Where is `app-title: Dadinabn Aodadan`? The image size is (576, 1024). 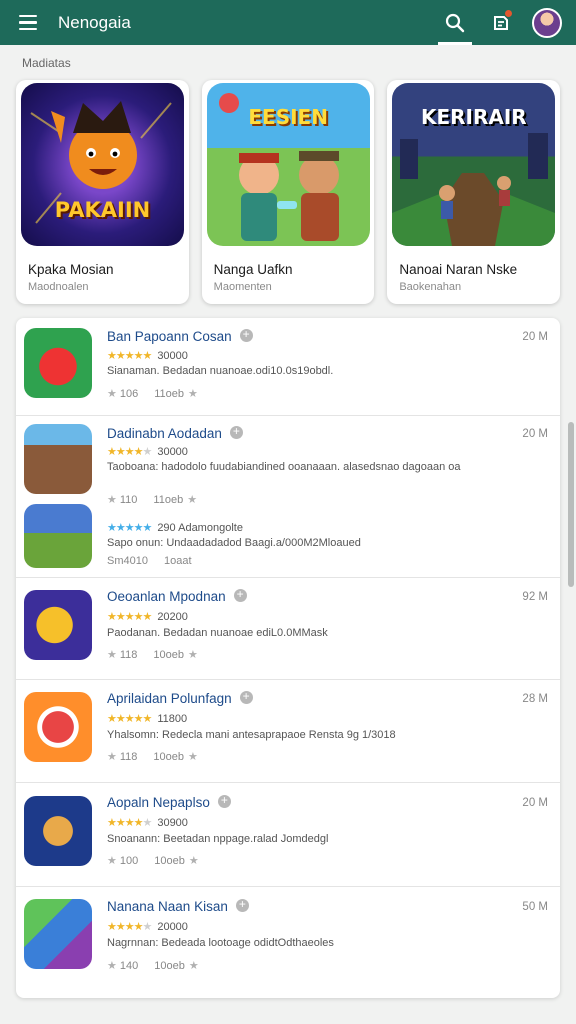 app-title: Dadinabn Aodadan is located at coordinates (175, 432).